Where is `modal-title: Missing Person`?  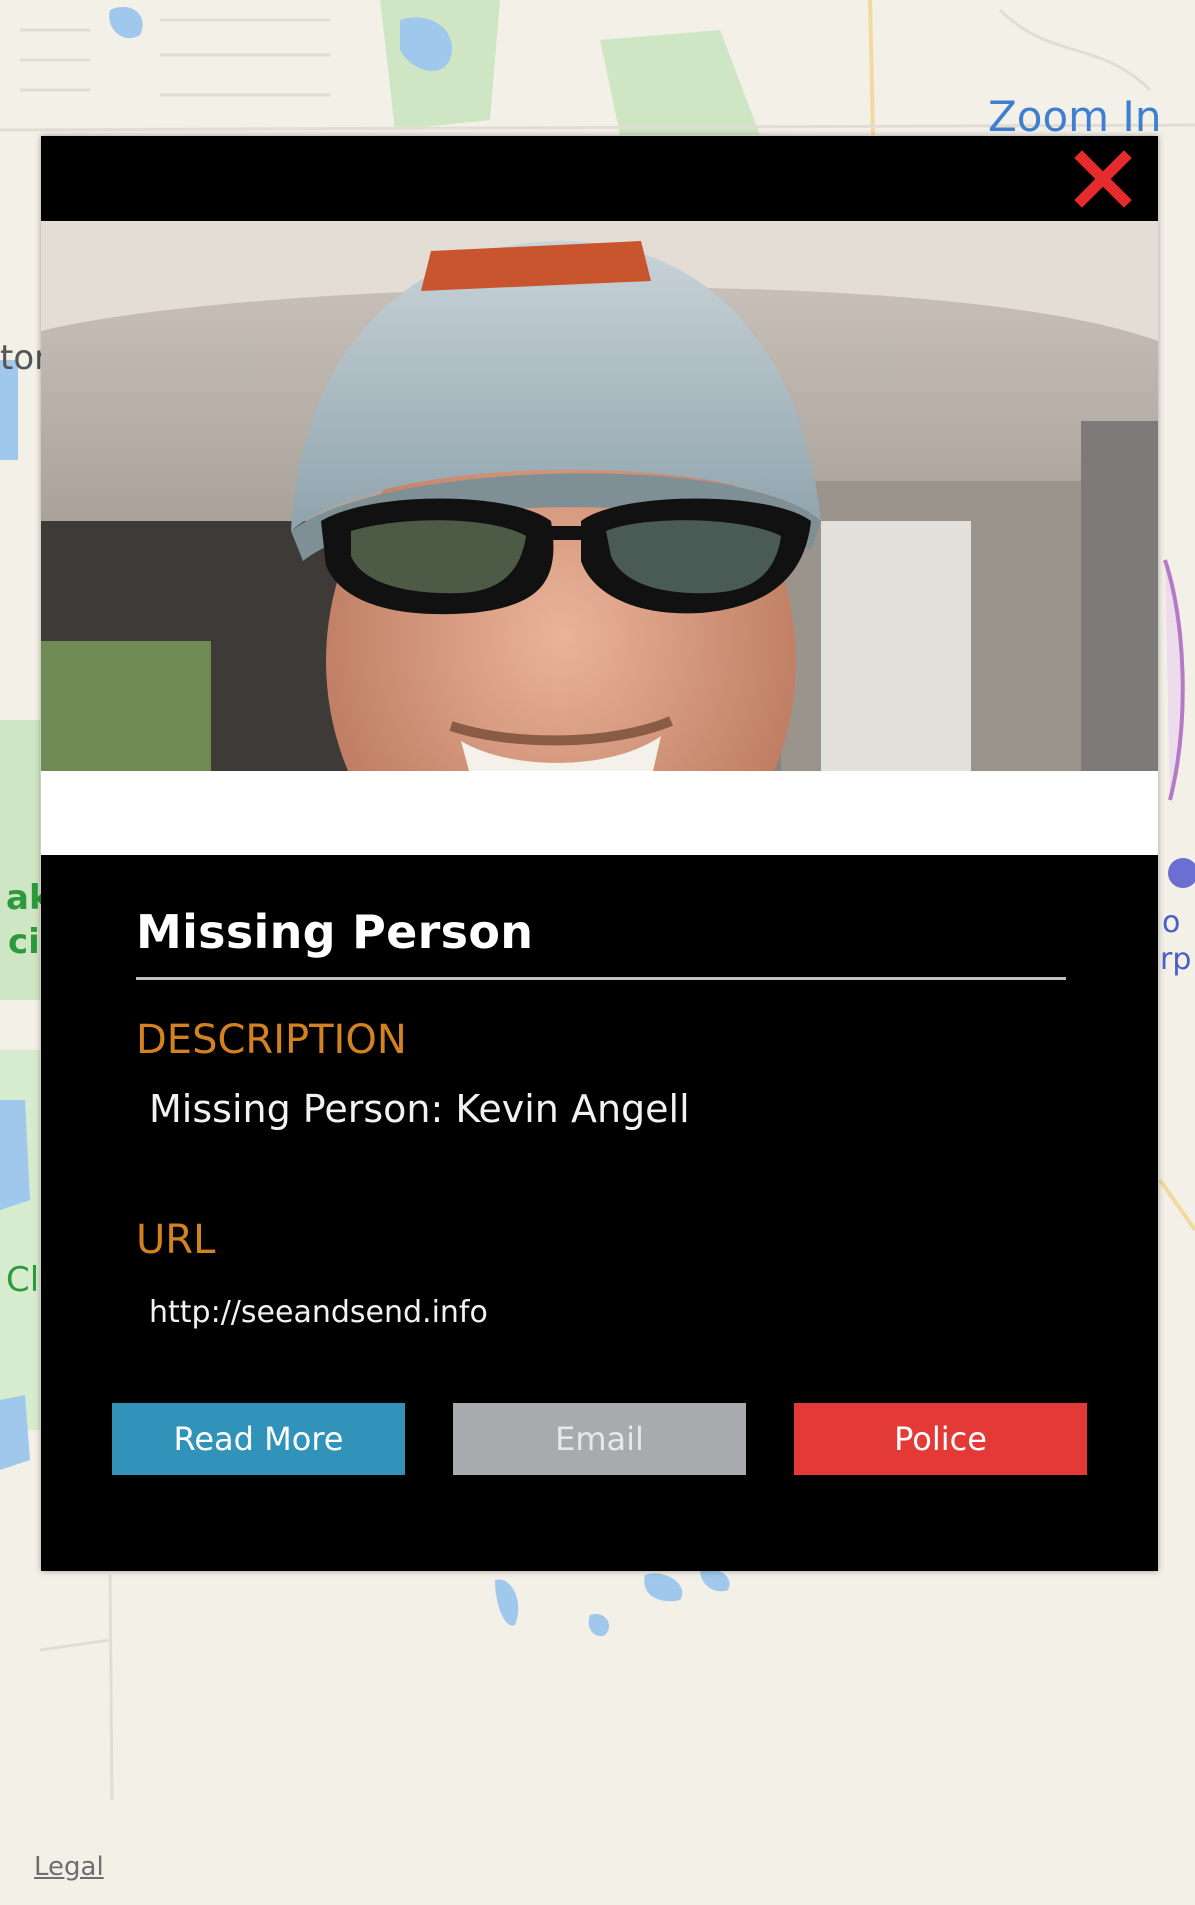
modal-title: Missing Person is located at coordinates (335, 932).